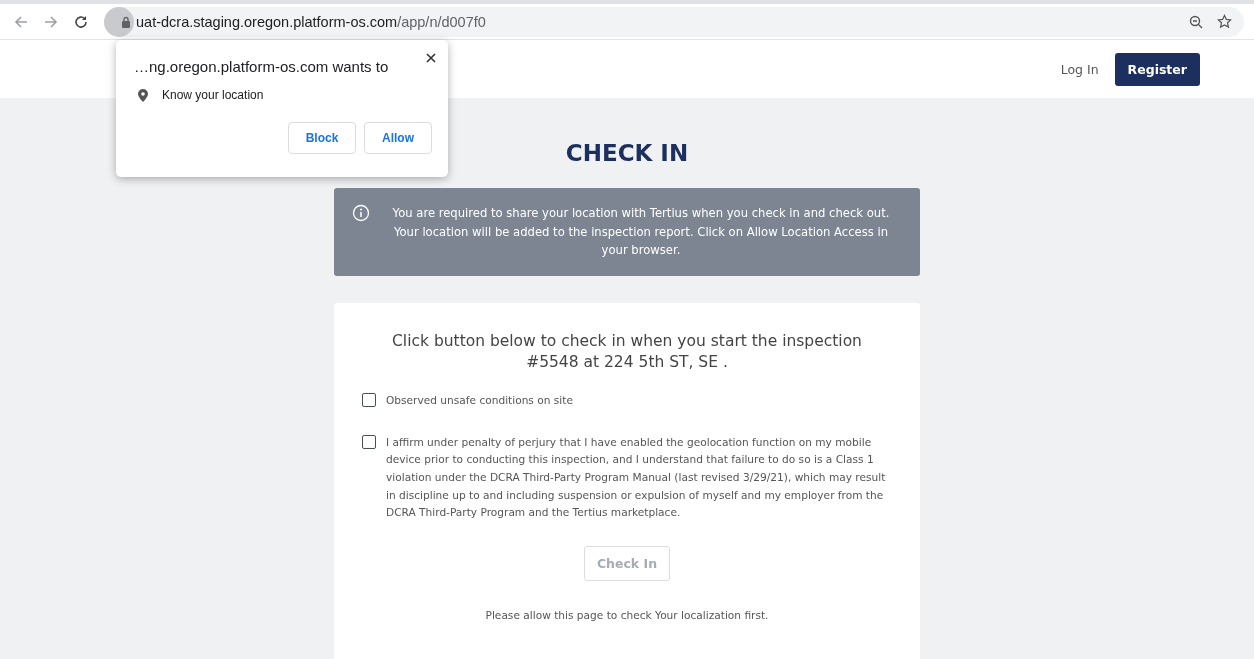  Describe the element at coordinates (431, 58) in the screenshot. I see `close-icon` at that location.